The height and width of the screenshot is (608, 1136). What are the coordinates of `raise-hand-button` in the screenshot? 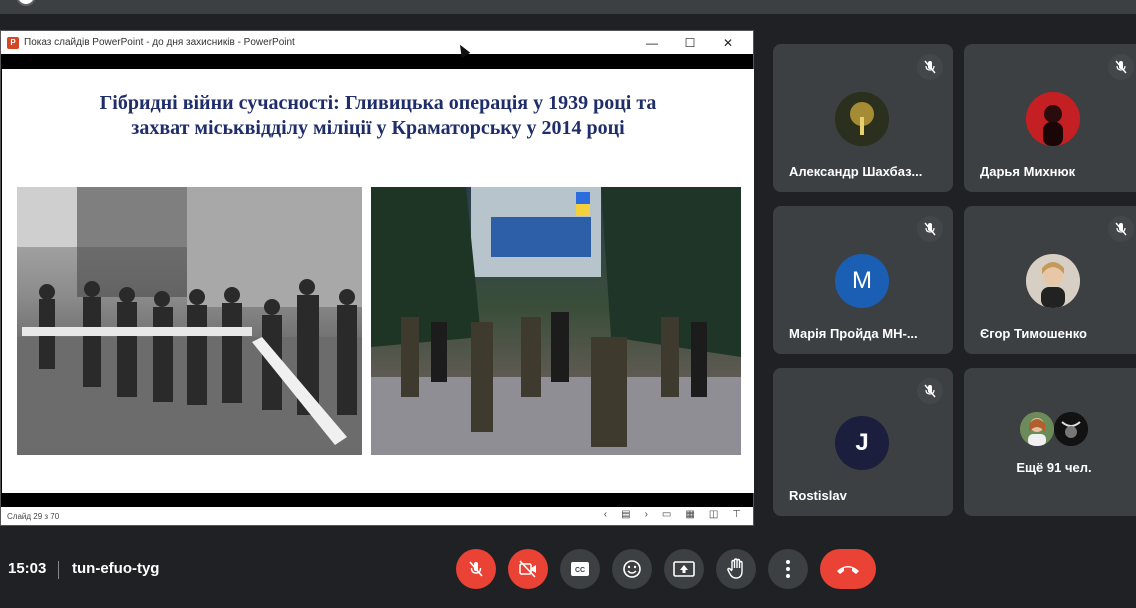 It's located at (736, 569).